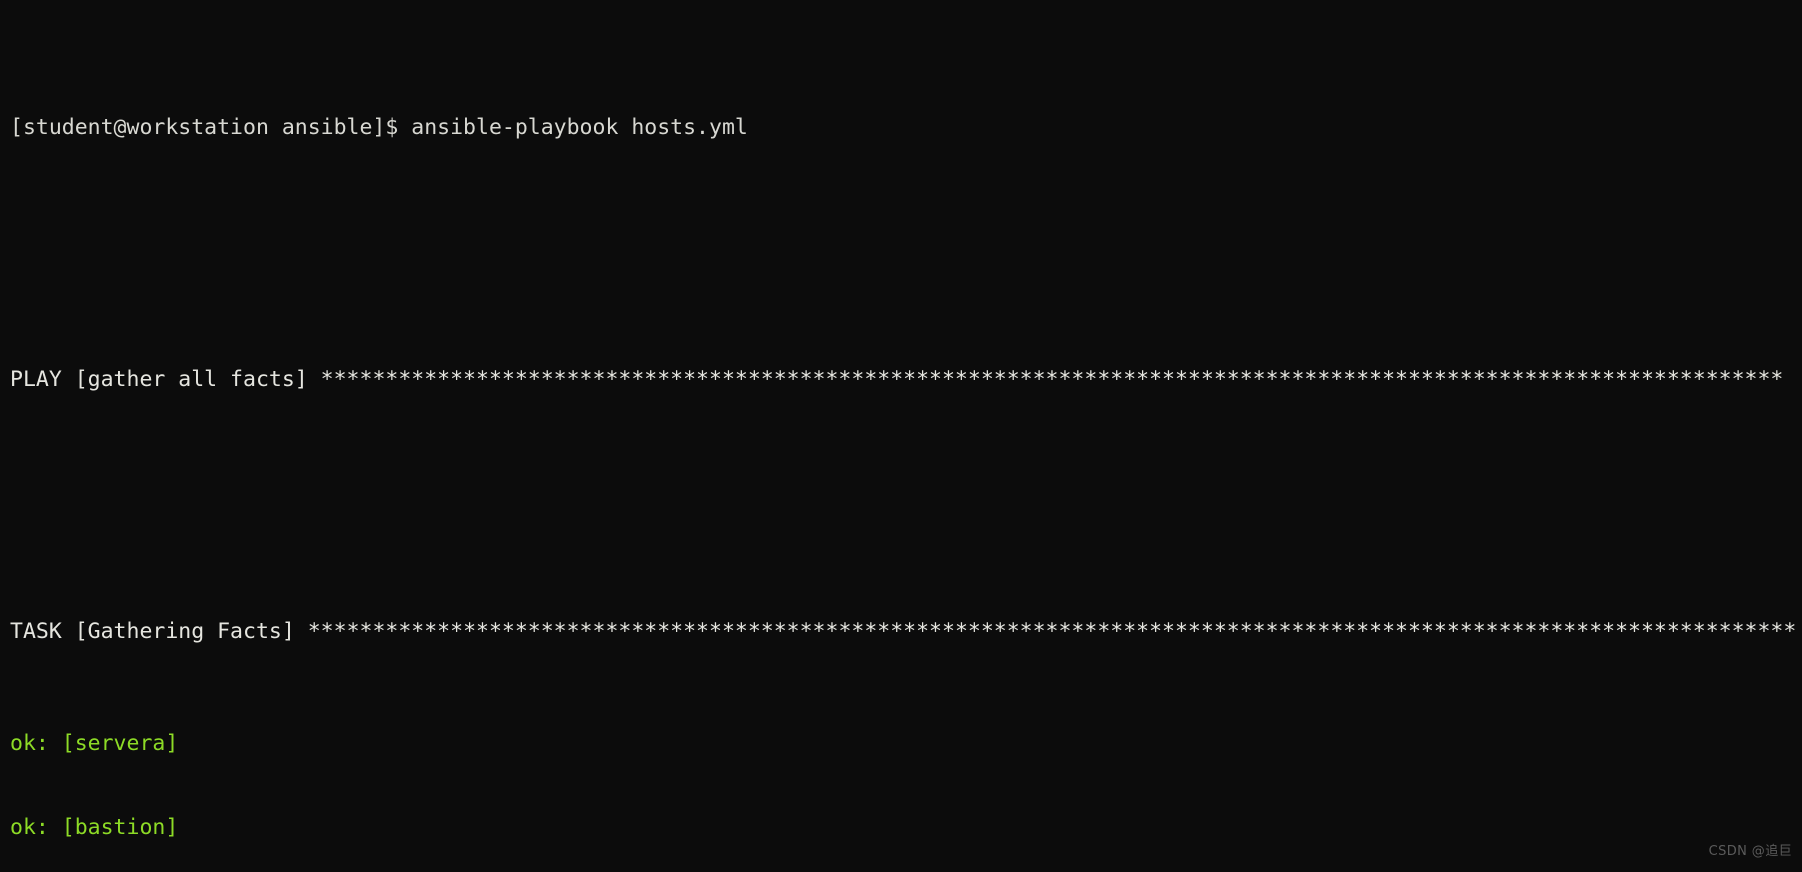  Describe the element at coordinates (906, 828) in the screenshot. I see `task-result-line: ok: [bastion]` at that location.